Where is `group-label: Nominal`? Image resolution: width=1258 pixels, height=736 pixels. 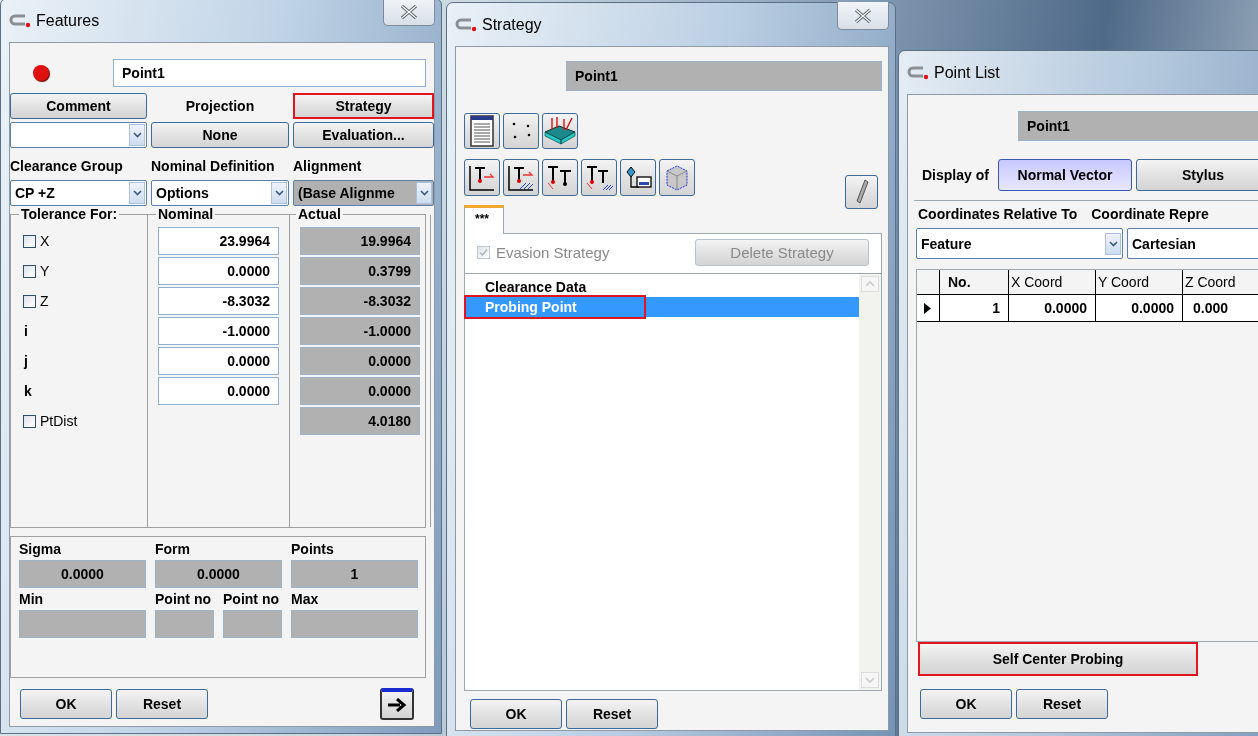 group-label: Nominal is located at coordinates (186, 214).